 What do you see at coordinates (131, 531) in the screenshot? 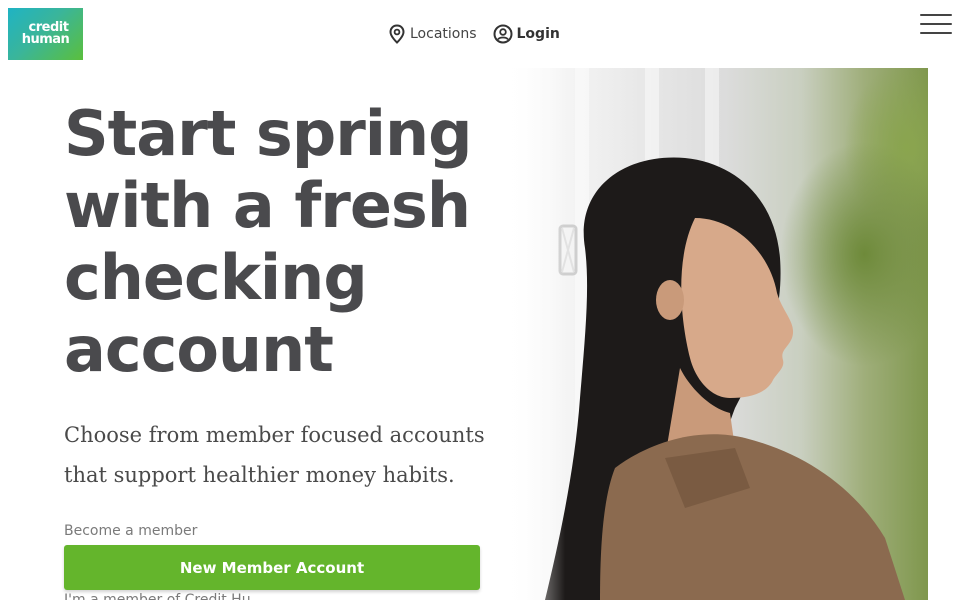
I see `become-member-label: Become a member` at bounding box center [131, 531].